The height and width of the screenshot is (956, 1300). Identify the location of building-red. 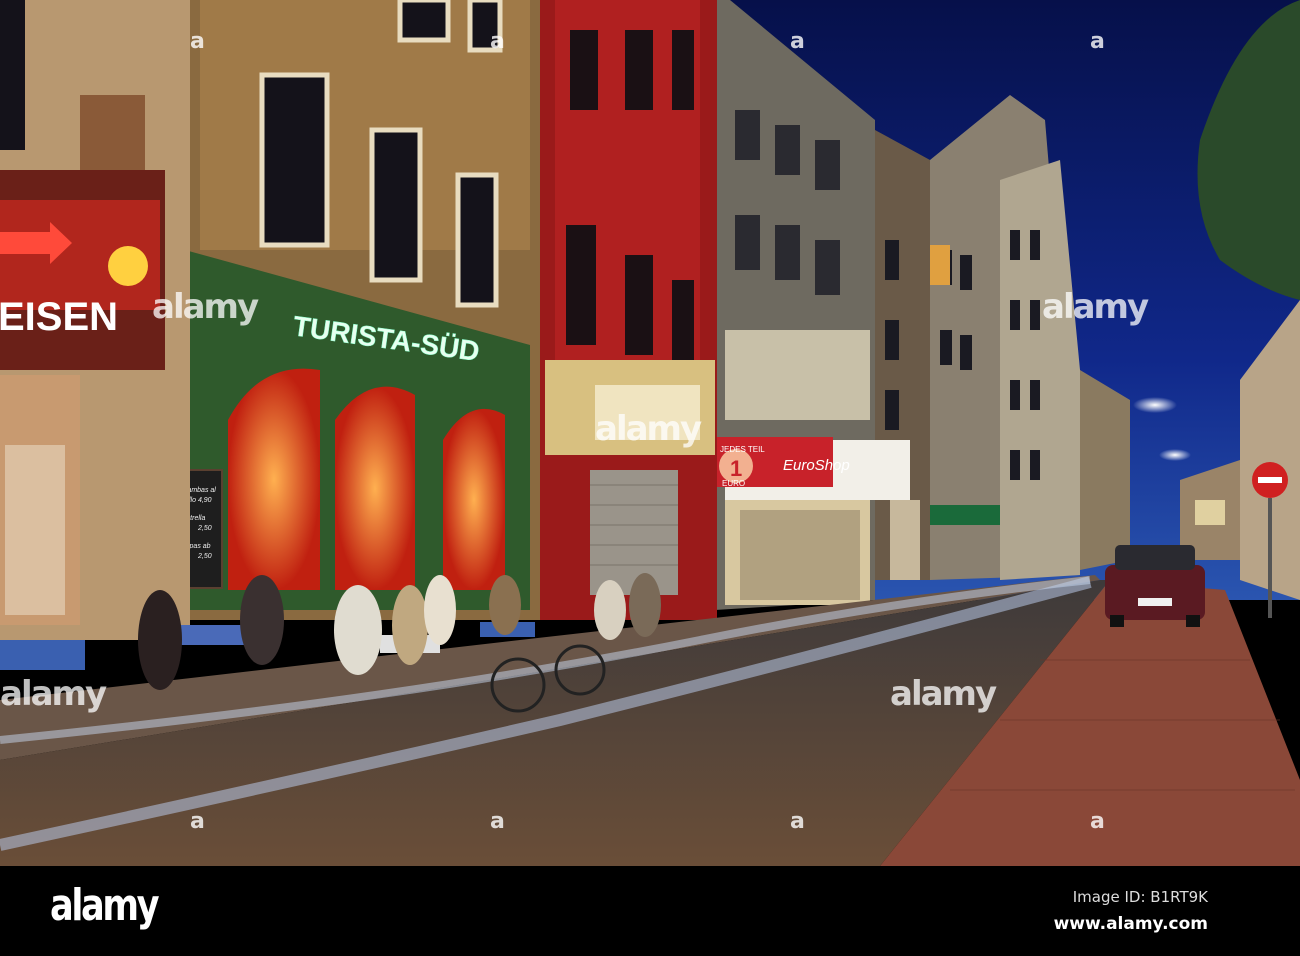
(626, 310).